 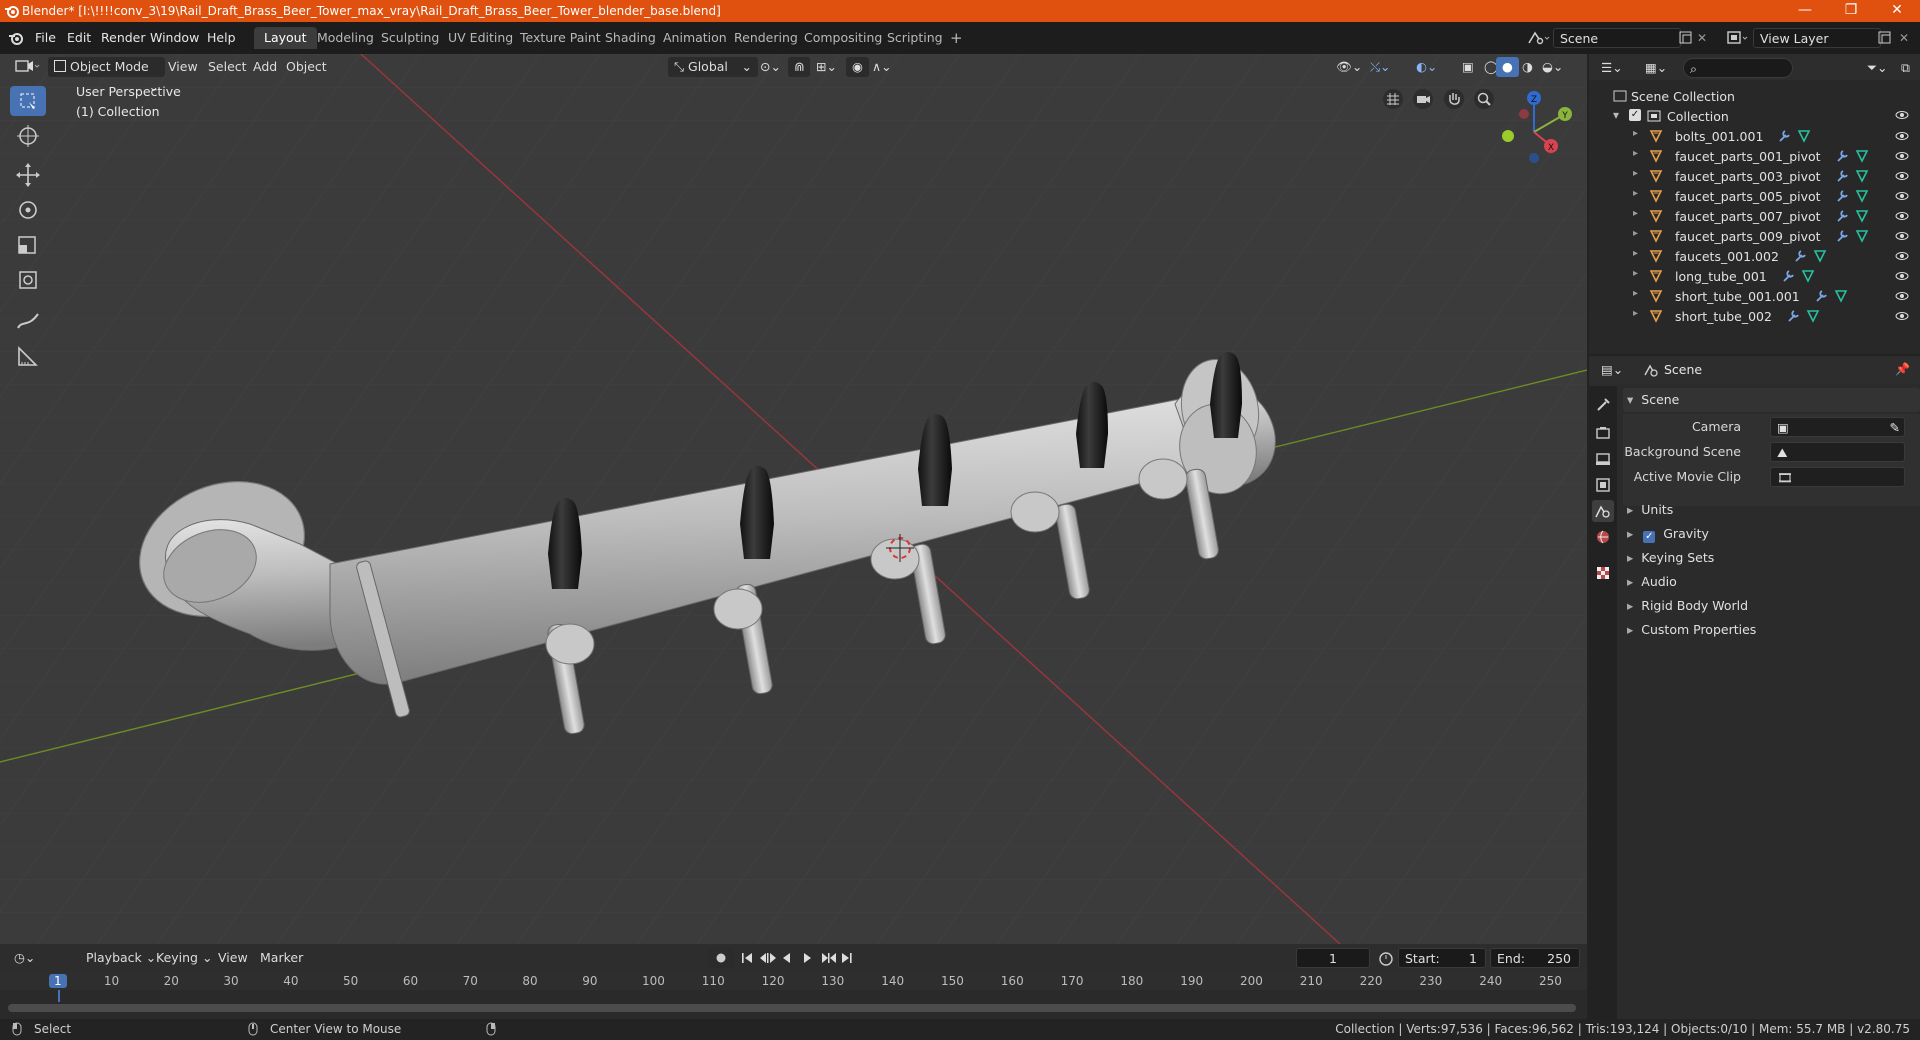 What do you see at coordinates (1771, 606) in the screenshot?
I see `rigid-body-world-panel: ▸ Rigid Body World` at bounding box center [1771, 606].